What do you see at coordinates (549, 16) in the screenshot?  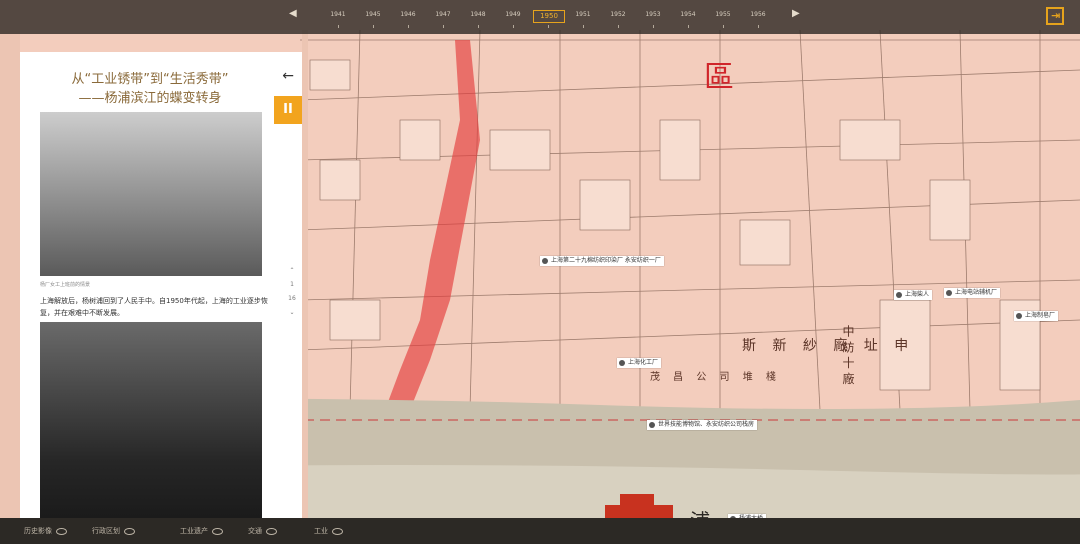 I see `timeline-year: 1950` at bounding box center [549, 16].